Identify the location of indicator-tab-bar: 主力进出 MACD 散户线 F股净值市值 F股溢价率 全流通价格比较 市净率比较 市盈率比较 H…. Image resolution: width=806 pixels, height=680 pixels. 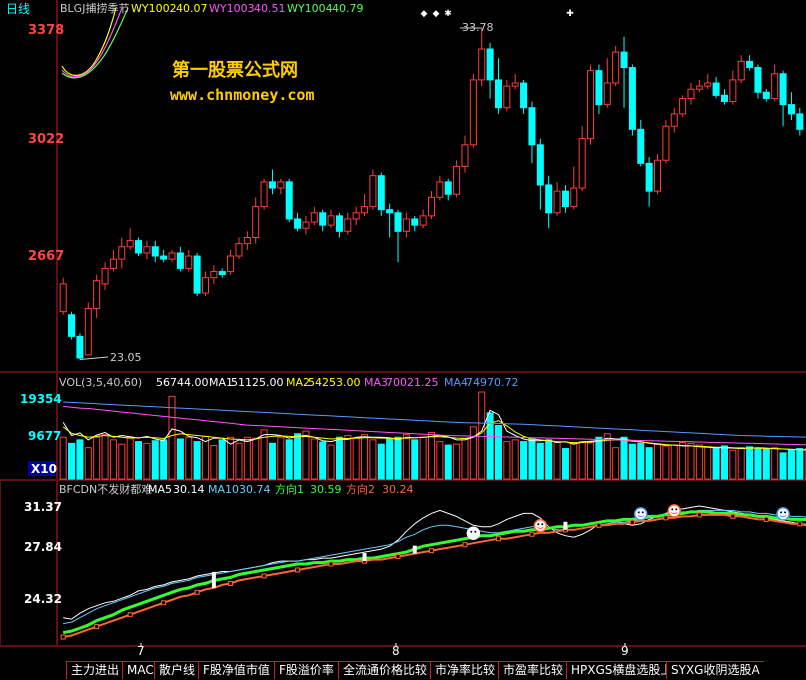
(403, 670).